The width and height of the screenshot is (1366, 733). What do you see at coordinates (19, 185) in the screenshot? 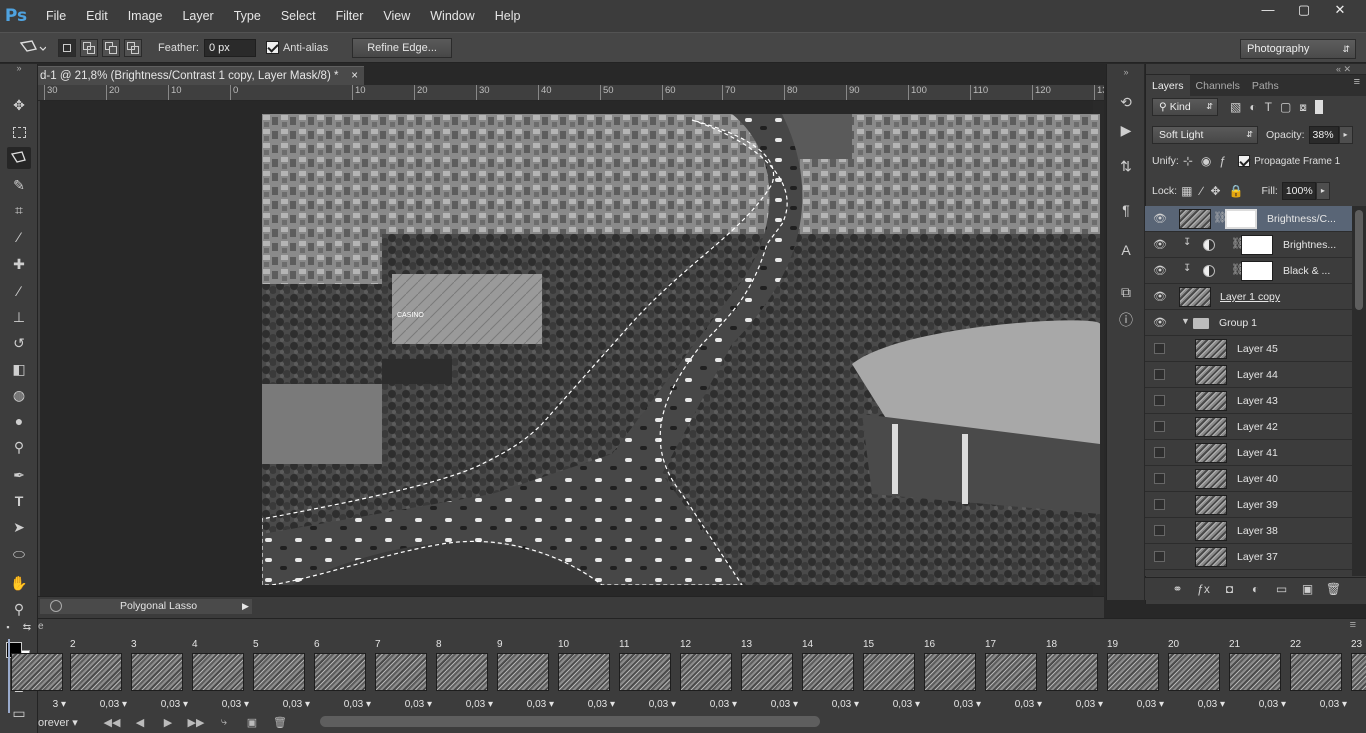
I see `quick-selection-tool-icon: ✎` at bounding box center [19, 185].